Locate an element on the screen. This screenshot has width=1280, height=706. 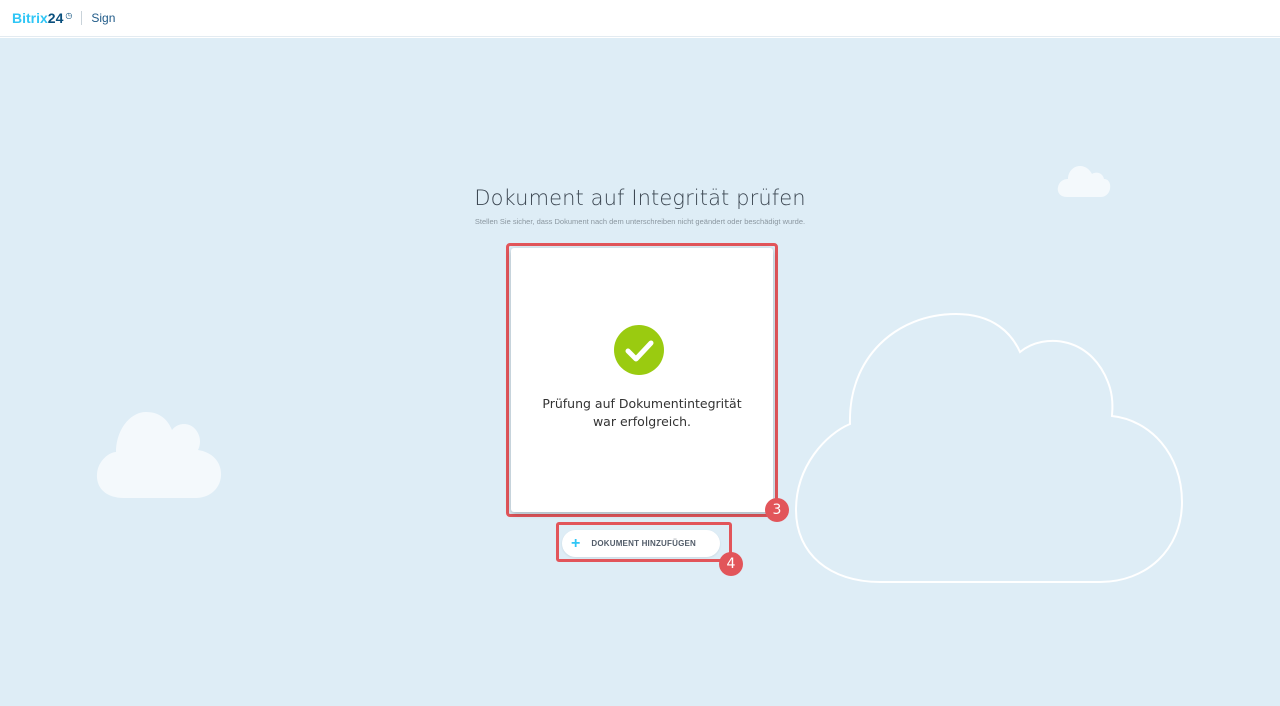
result-line-2: war erfolgreich. is located at coordinates (642, 421).